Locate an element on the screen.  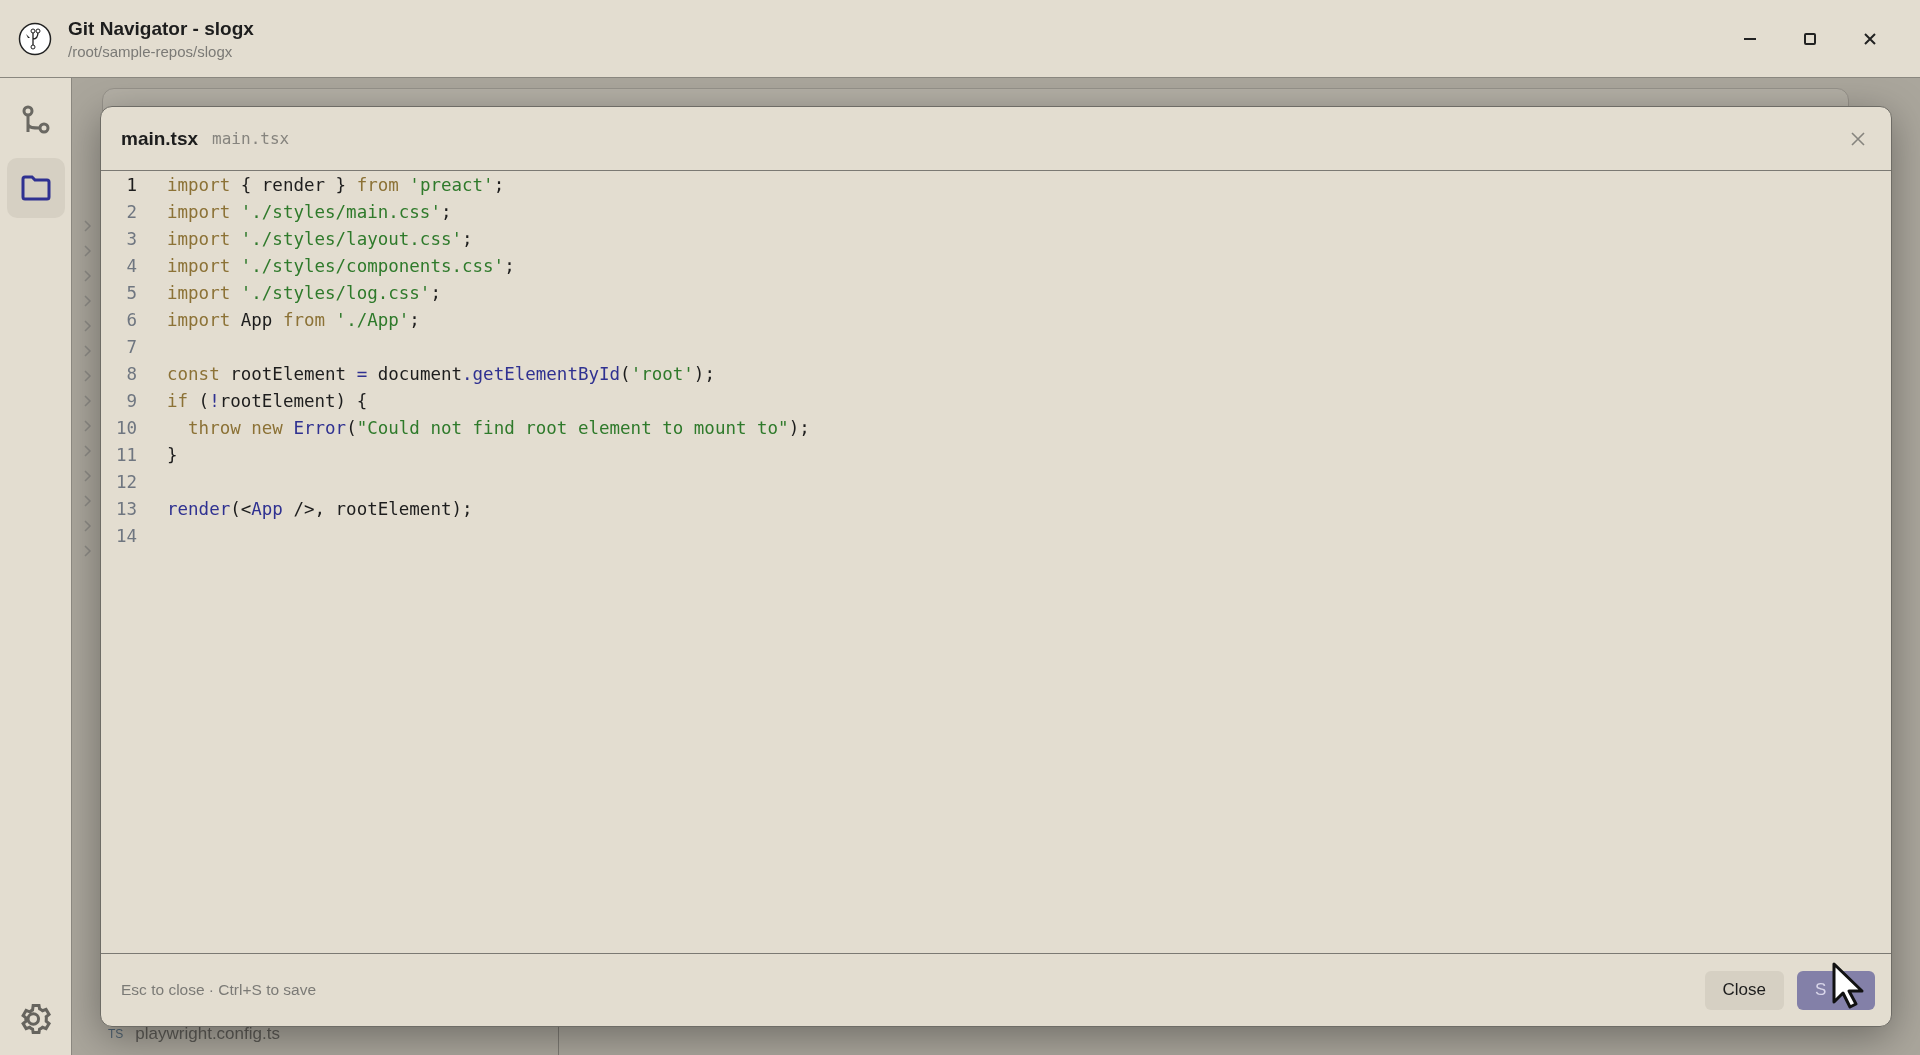
line-number: 11 is located at coordinates (125, 454).